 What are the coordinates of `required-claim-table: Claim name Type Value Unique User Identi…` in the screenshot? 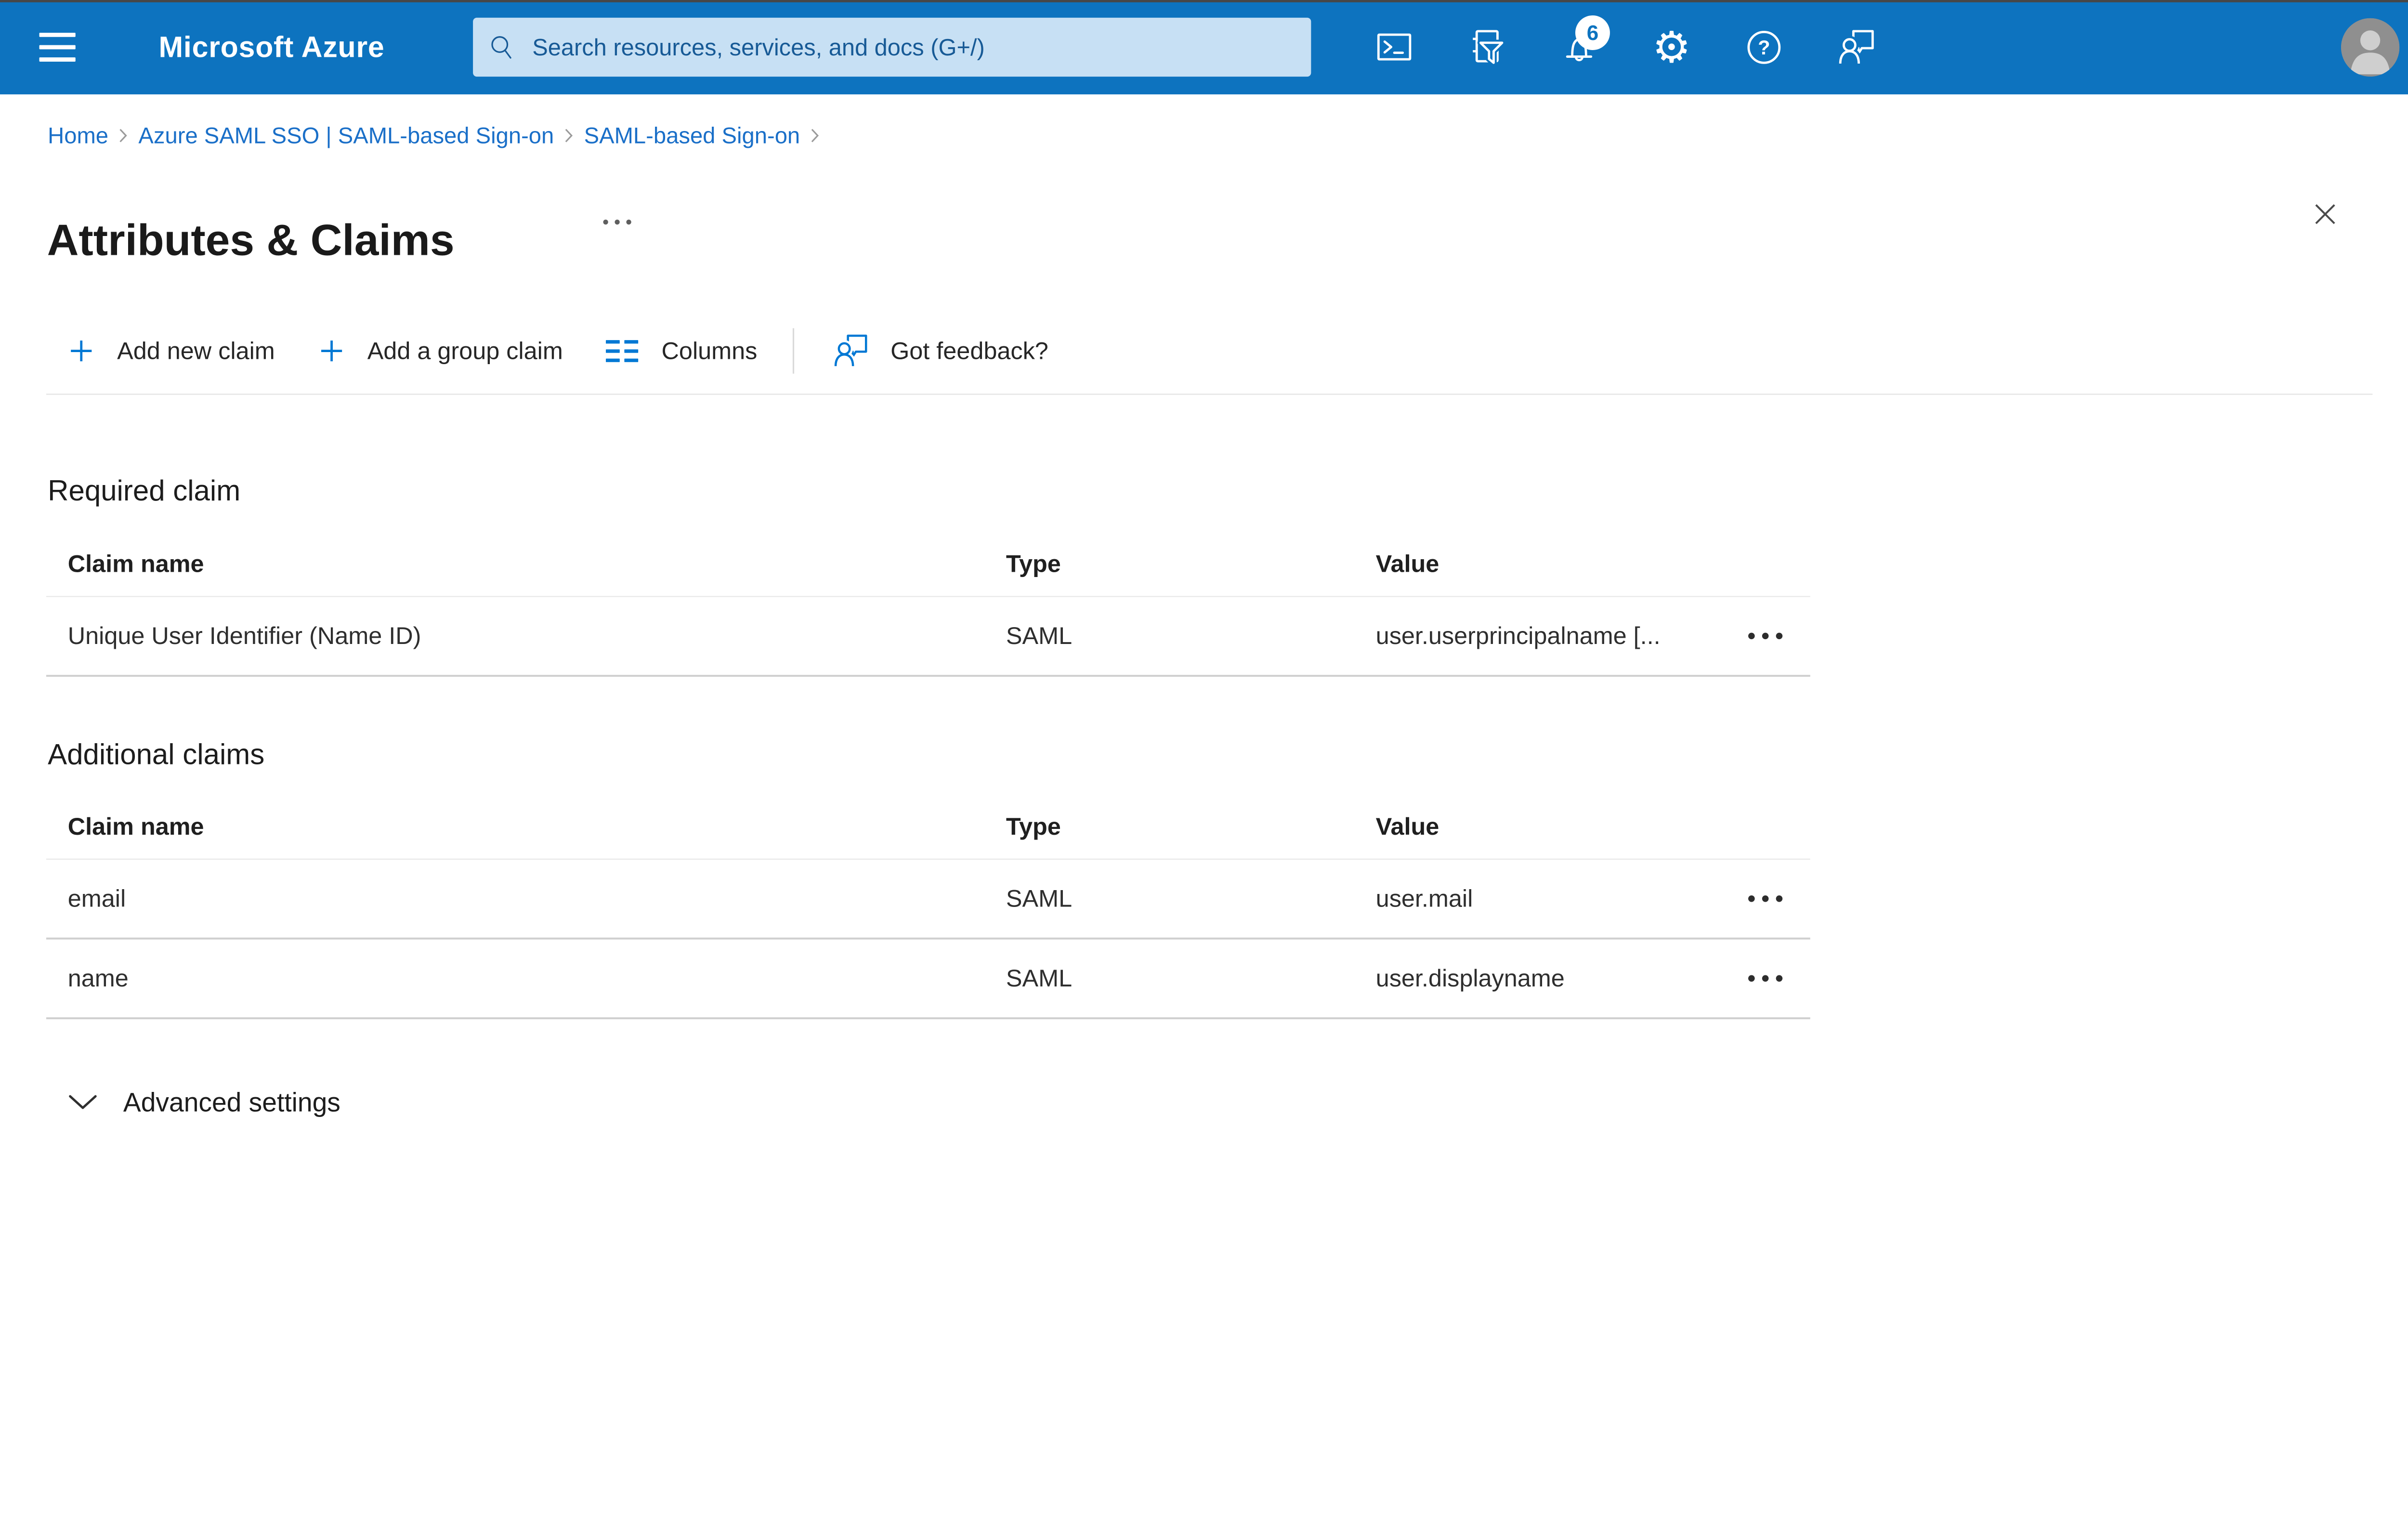 It's located at (928, 604).